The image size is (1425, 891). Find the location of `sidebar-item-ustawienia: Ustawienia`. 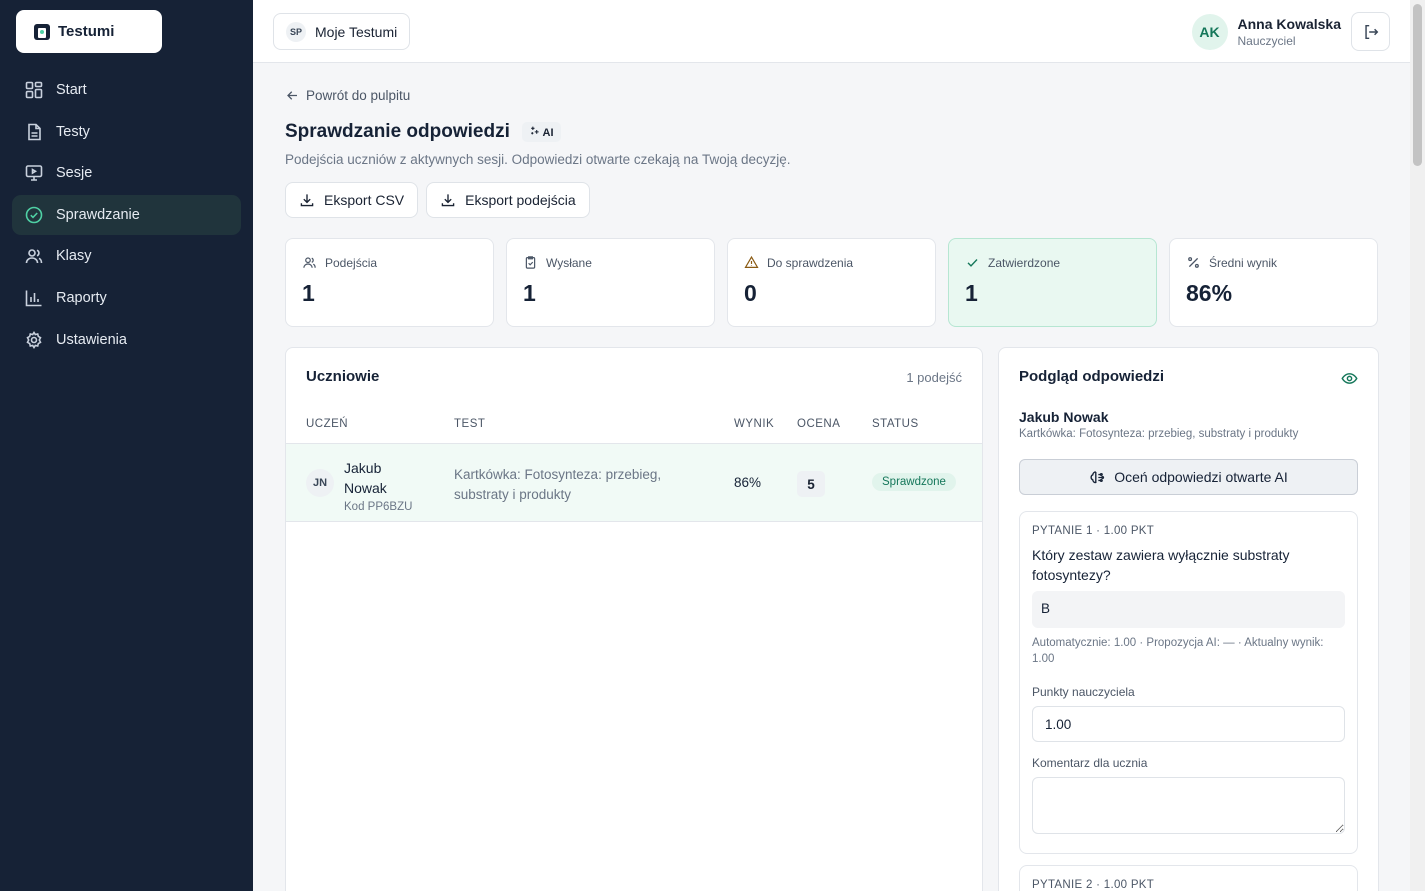

sidebar-item-ustawienia: Ustawienia is located at coordinates (126, 340).